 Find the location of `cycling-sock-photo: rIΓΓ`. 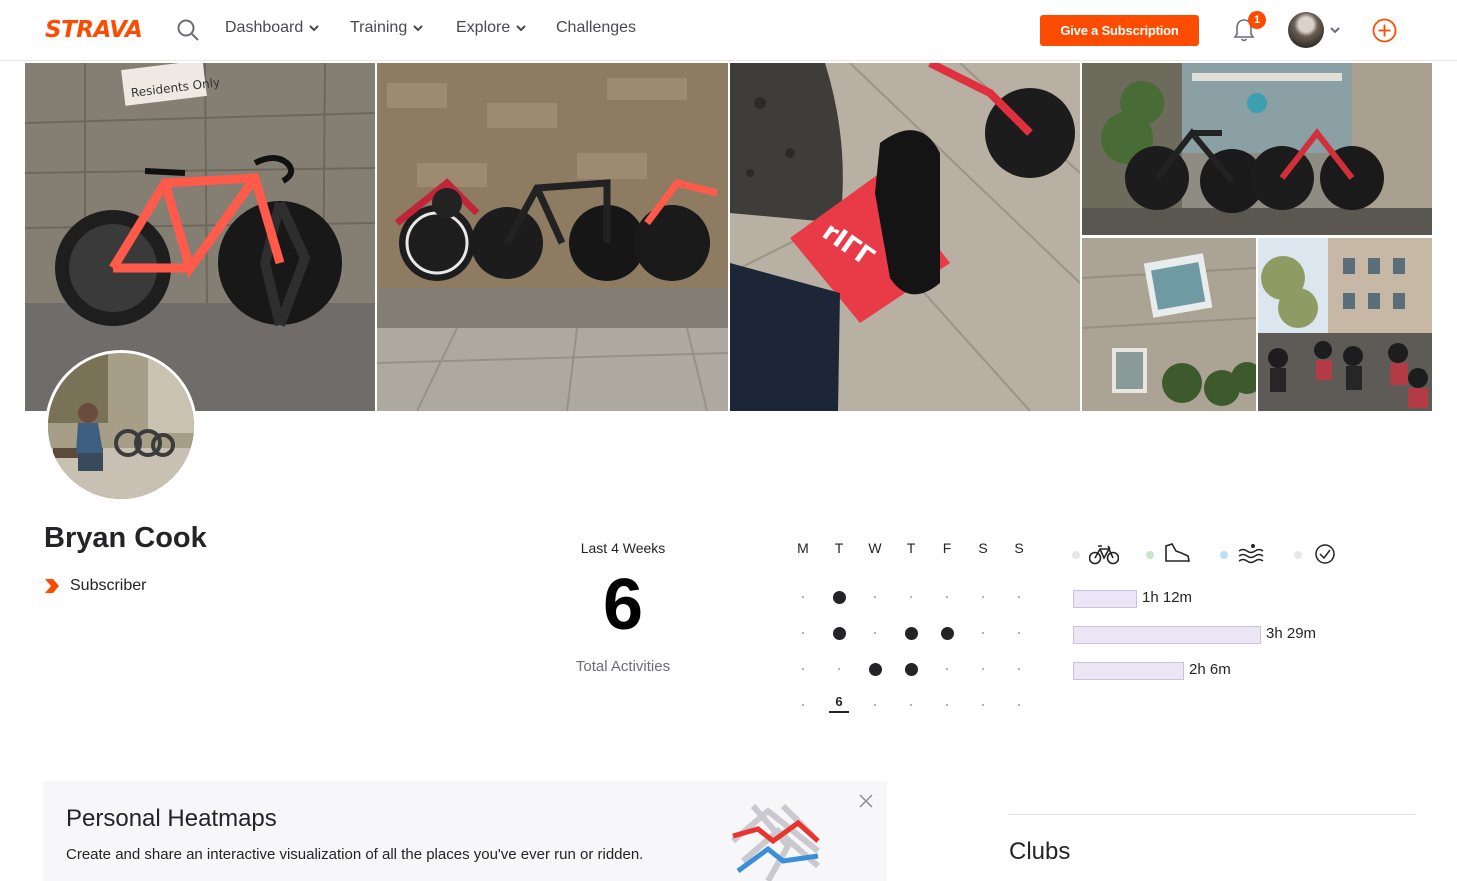

cycling-sock-photo: rIΓΓ is located at coordinates (905, 237).